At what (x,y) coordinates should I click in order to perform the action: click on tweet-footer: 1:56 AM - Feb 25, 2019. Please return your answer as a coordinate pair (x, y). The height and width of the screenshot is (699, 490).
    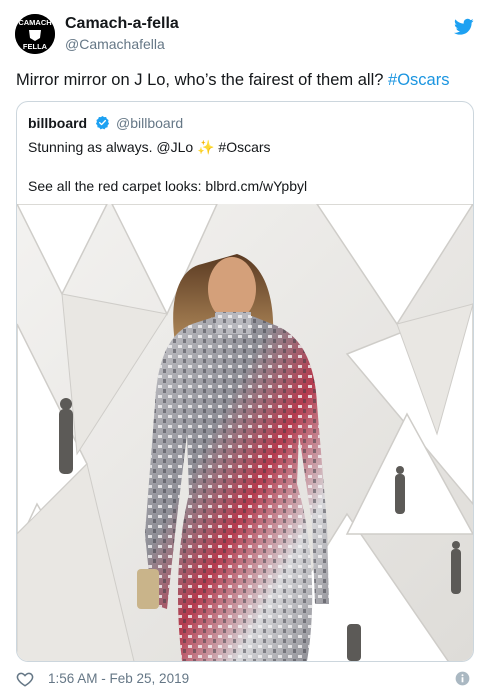
    Looking at the image, I should click on (245, 680).